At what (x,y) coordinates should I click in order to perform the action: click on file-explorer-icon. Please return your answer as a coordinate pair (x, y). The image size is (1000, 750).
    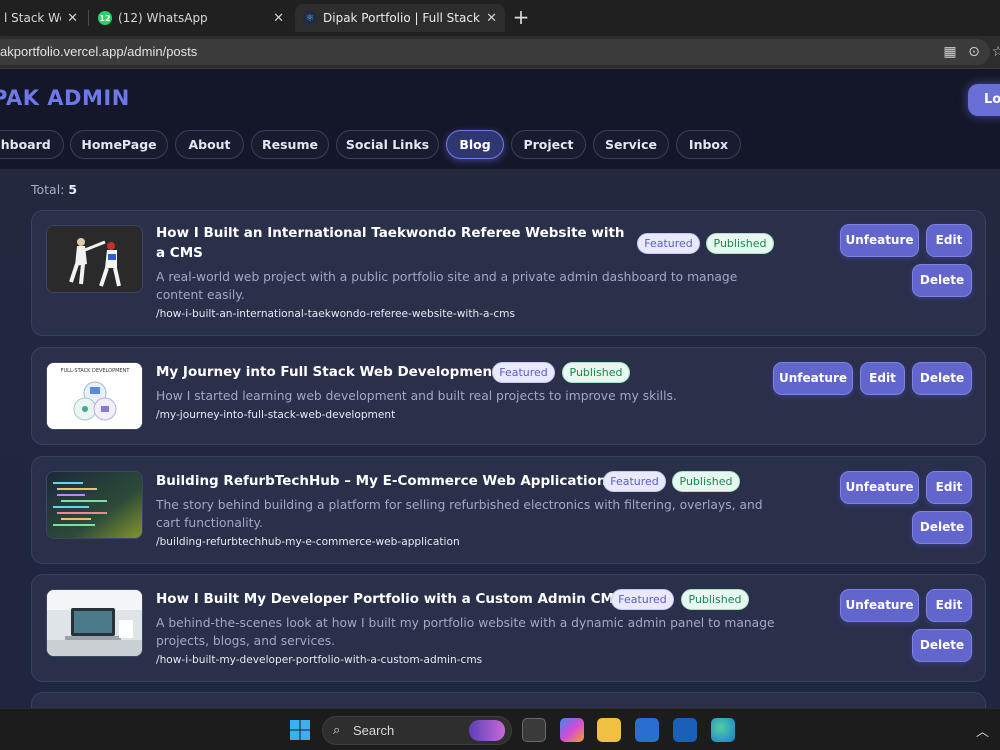
    Looking at the image, I should click on (609, 730).